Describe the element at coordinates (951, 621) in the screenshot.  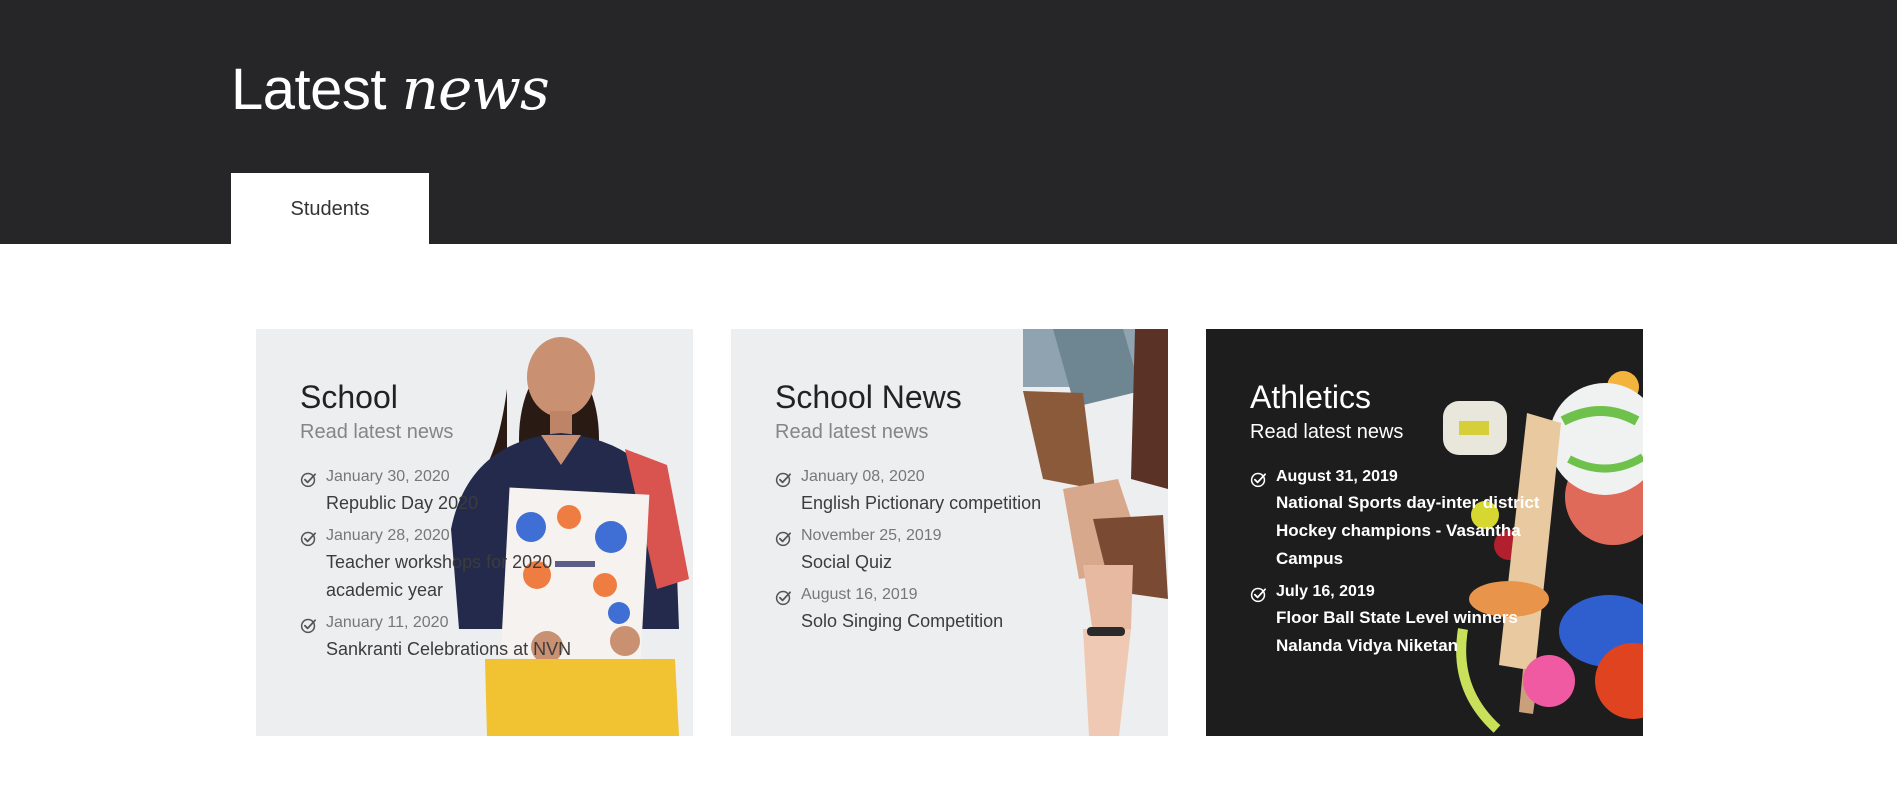
I see `news-title: Solo Singing Competition` at that location.